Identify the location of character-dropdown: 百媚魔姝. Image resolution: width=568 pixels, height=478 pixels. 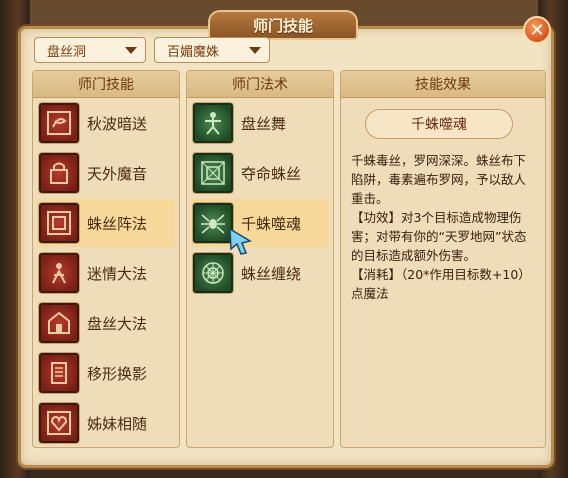
(212, 50).